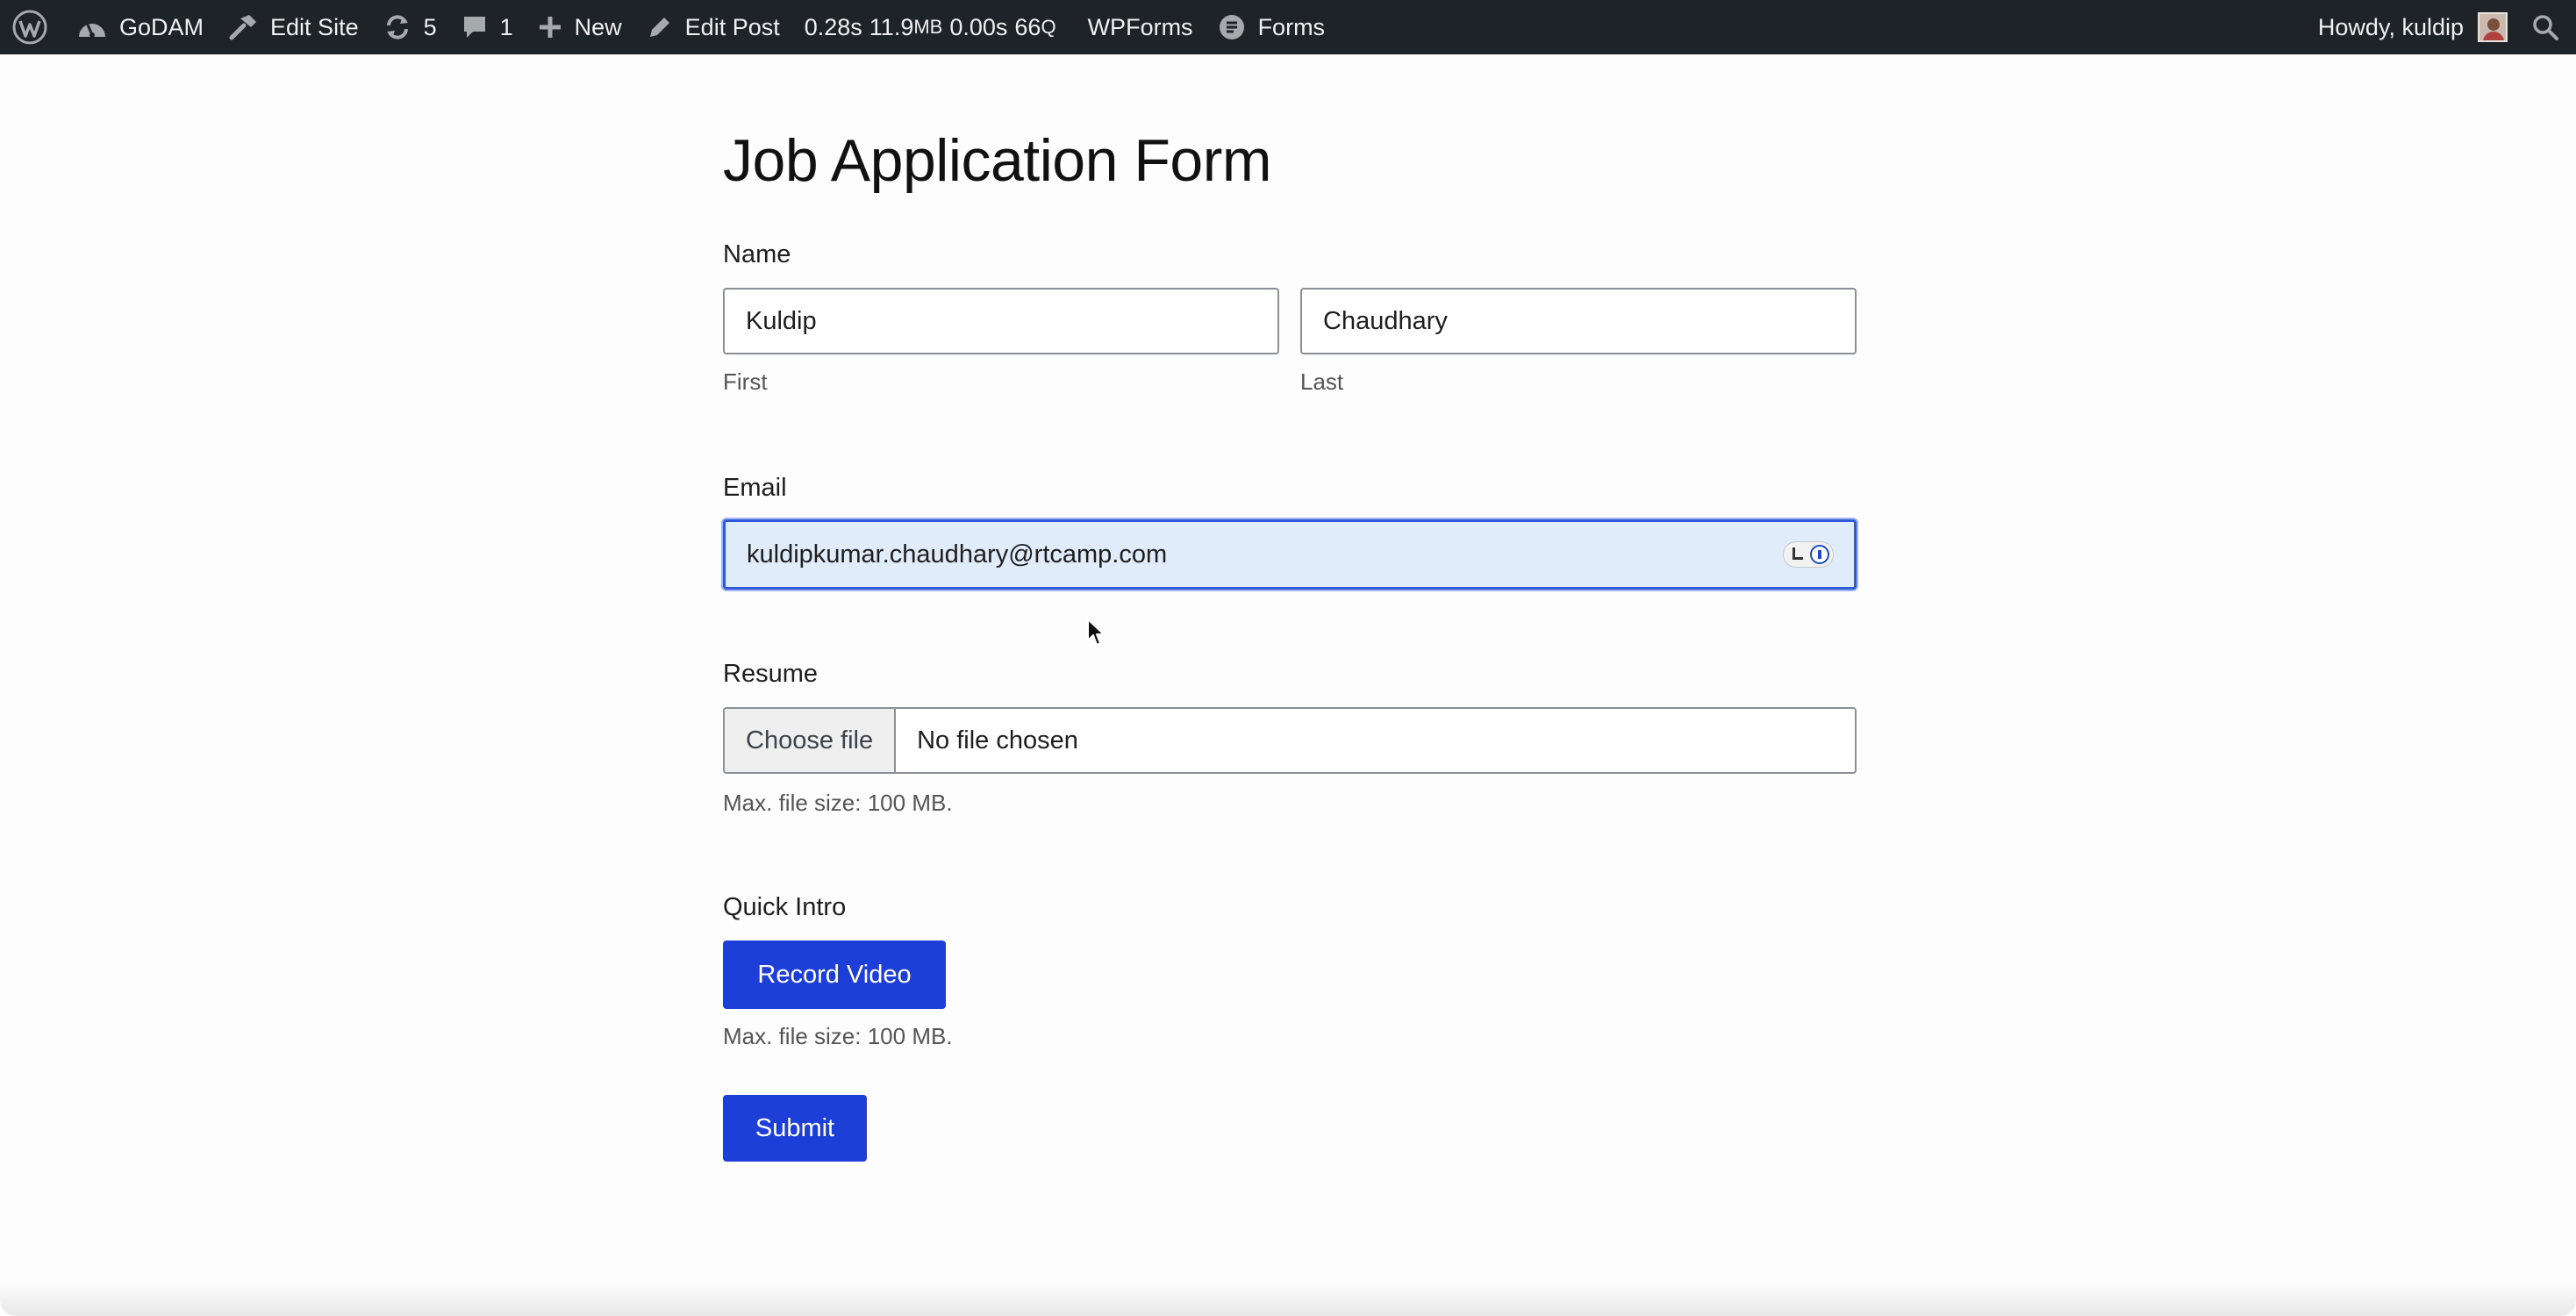  I want to click on updates-count: 5, so click(430, 26).